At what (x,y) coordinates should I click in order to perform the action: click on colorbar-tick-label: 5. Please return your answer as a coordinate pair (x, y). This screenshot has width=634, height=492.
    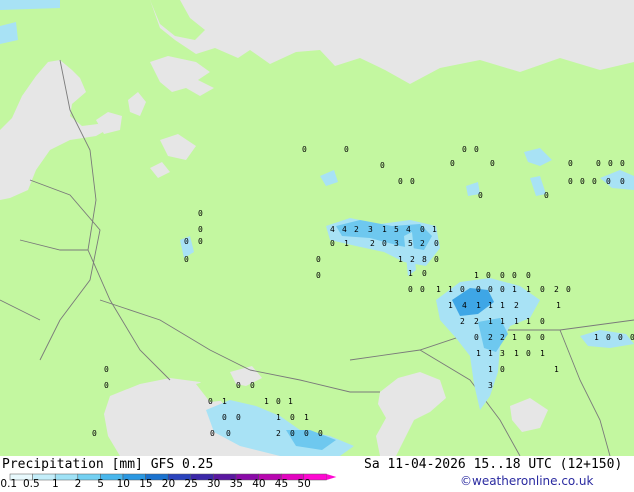
    Looking at the image, I should click on (100, 484).